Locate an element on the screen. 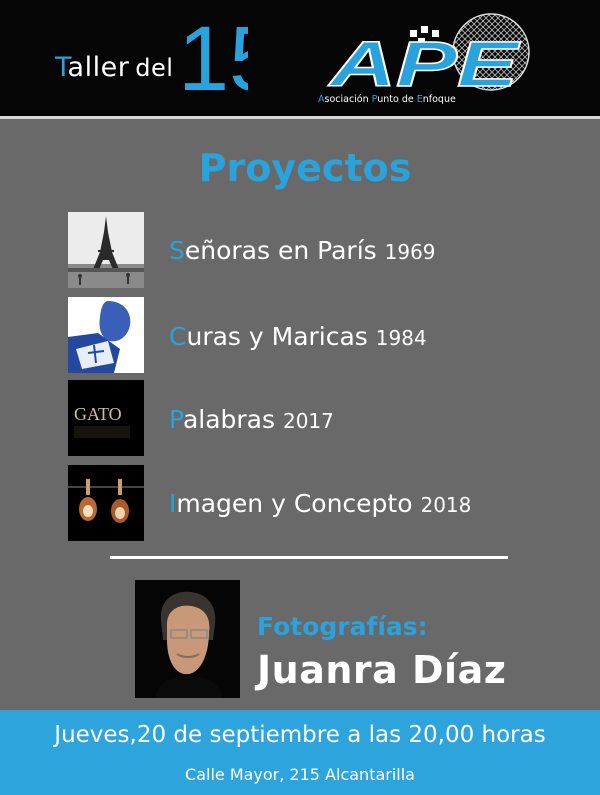  section-divider is located at coordinates (309, 557).